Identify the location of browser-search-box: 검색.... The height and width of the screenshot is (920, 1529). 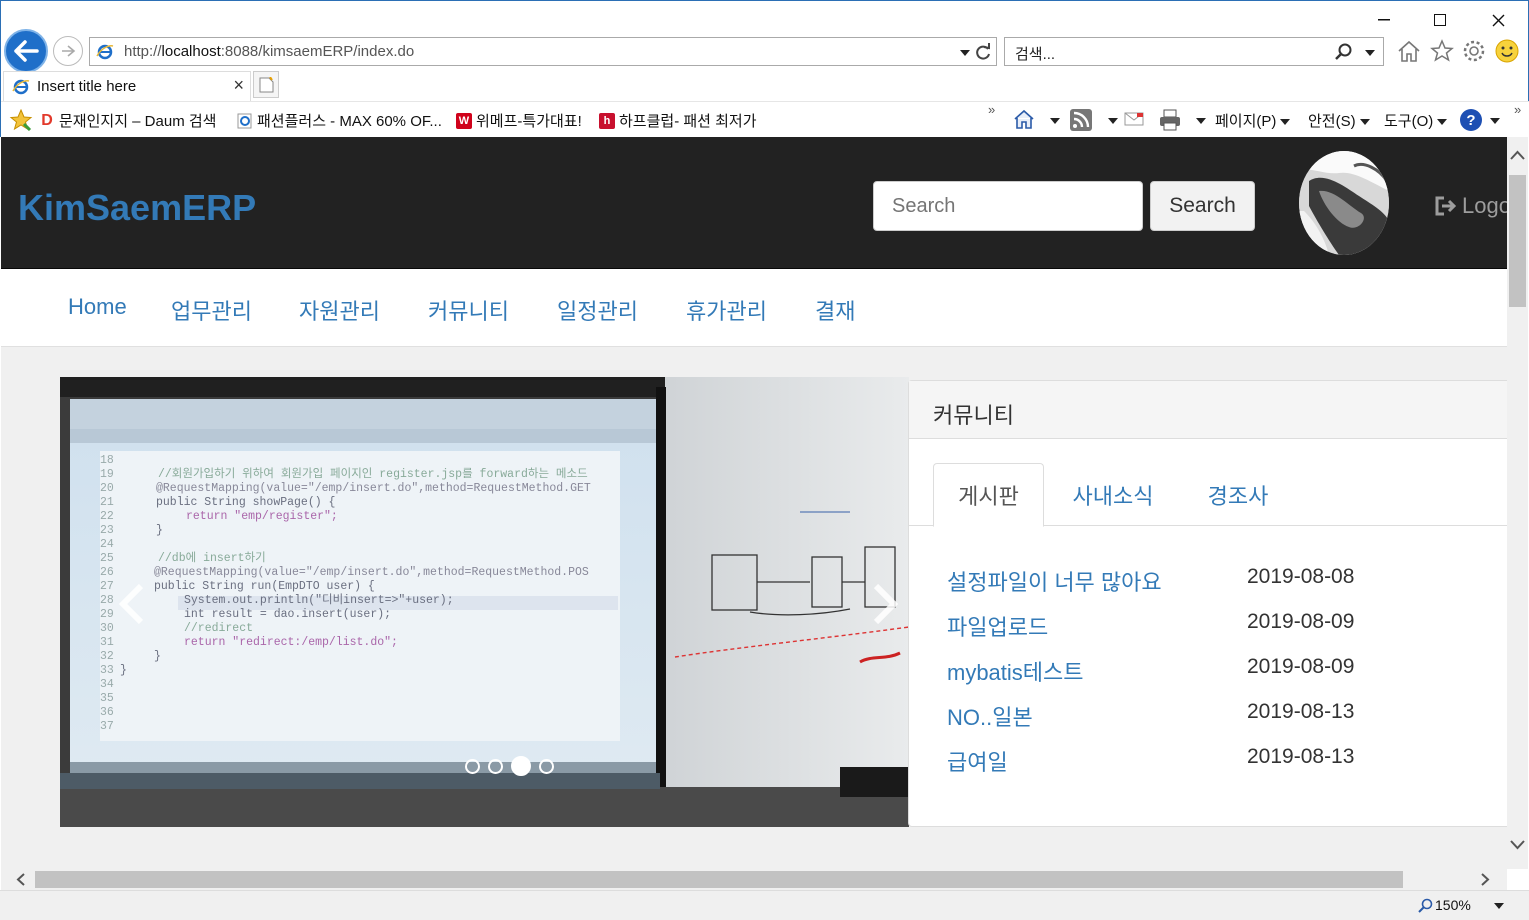
(1194, 51).